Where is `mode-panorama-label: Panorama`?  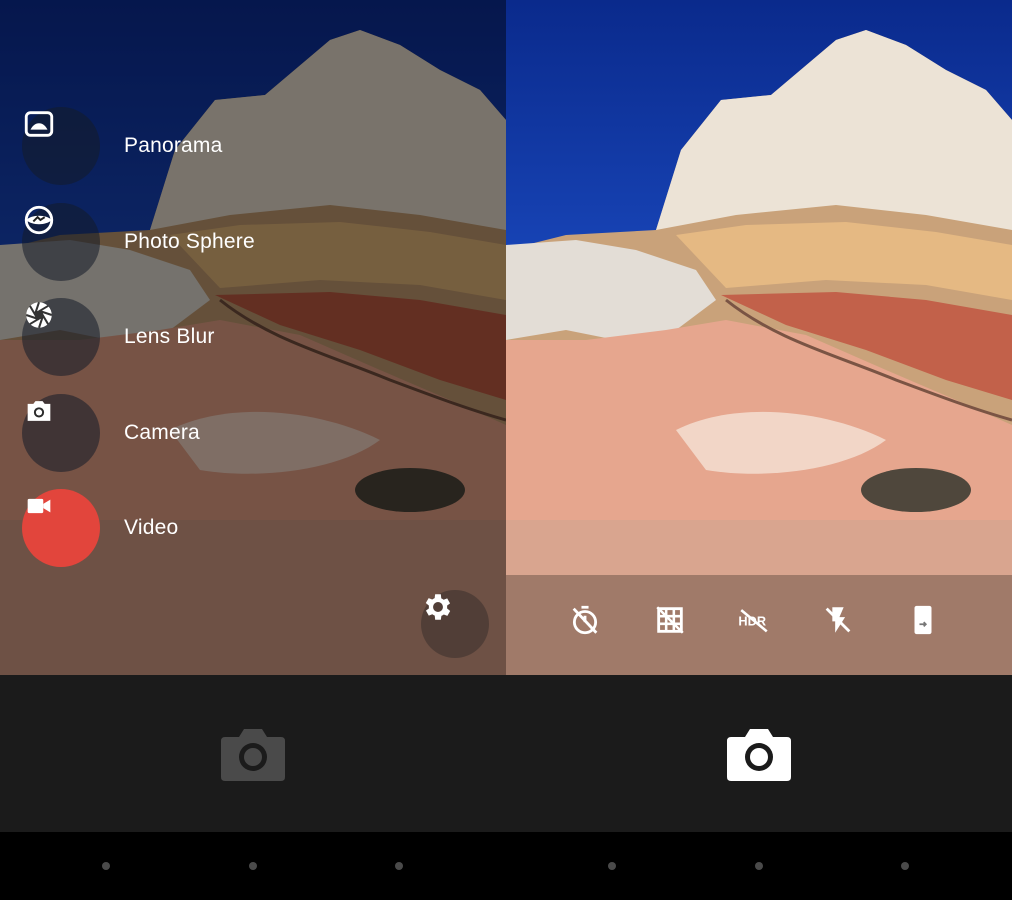
mode-panorama-label: Panorama is located at coordinates (173, 145).